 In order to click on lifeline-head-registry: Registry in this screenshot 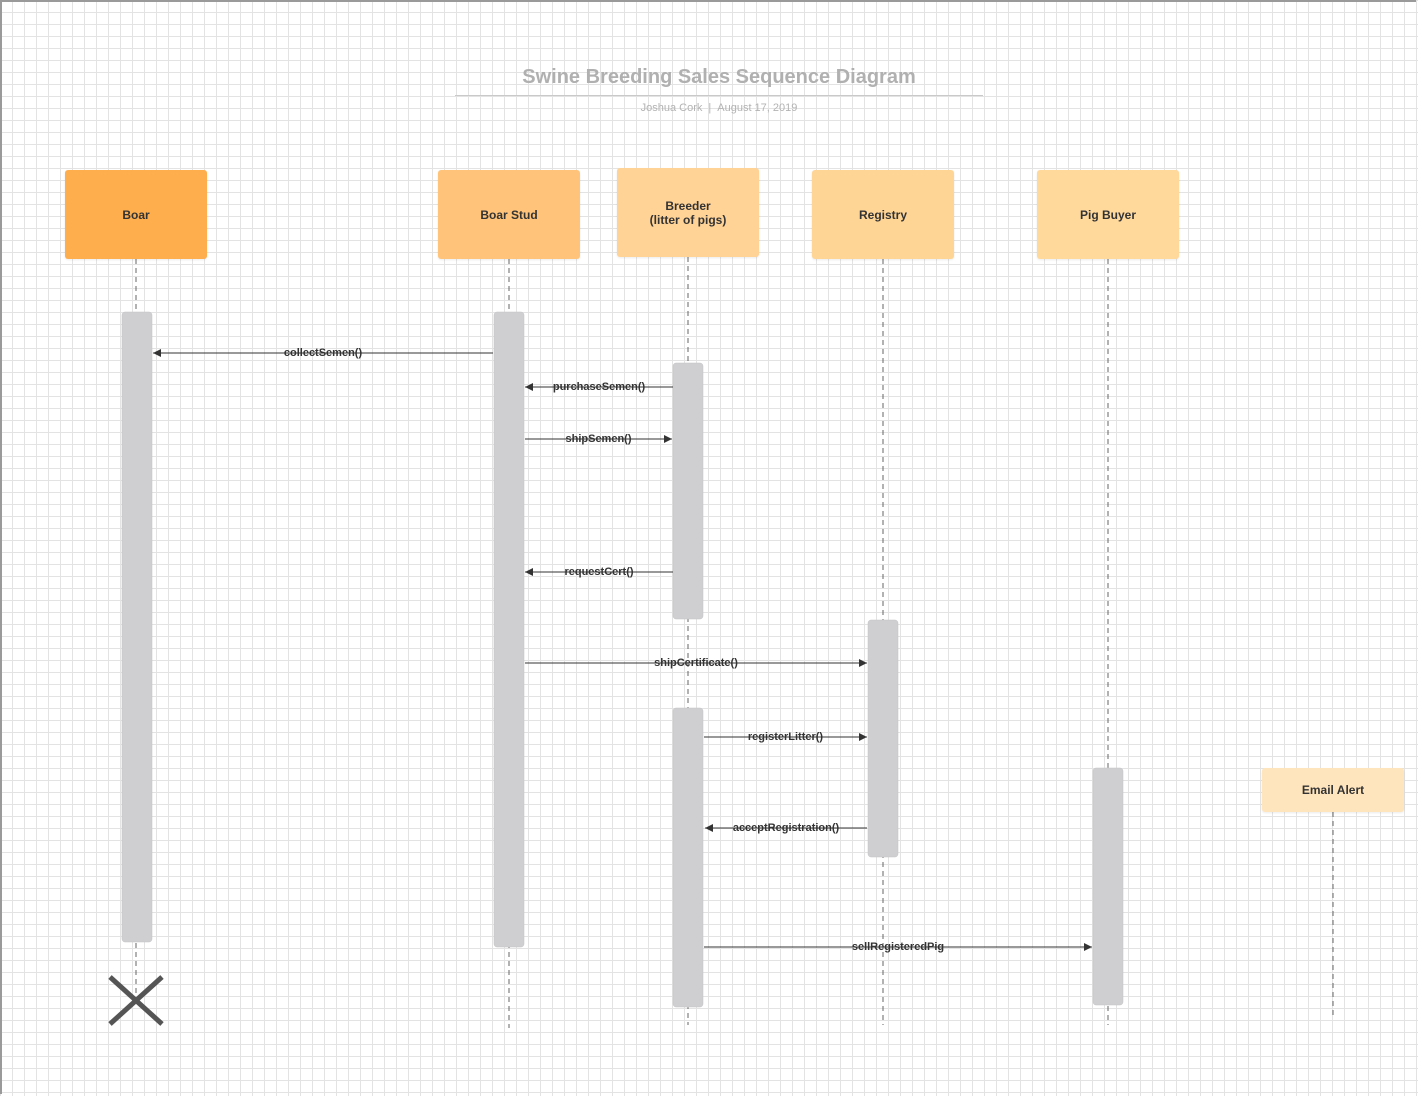, I will do `click(883, 214)`.